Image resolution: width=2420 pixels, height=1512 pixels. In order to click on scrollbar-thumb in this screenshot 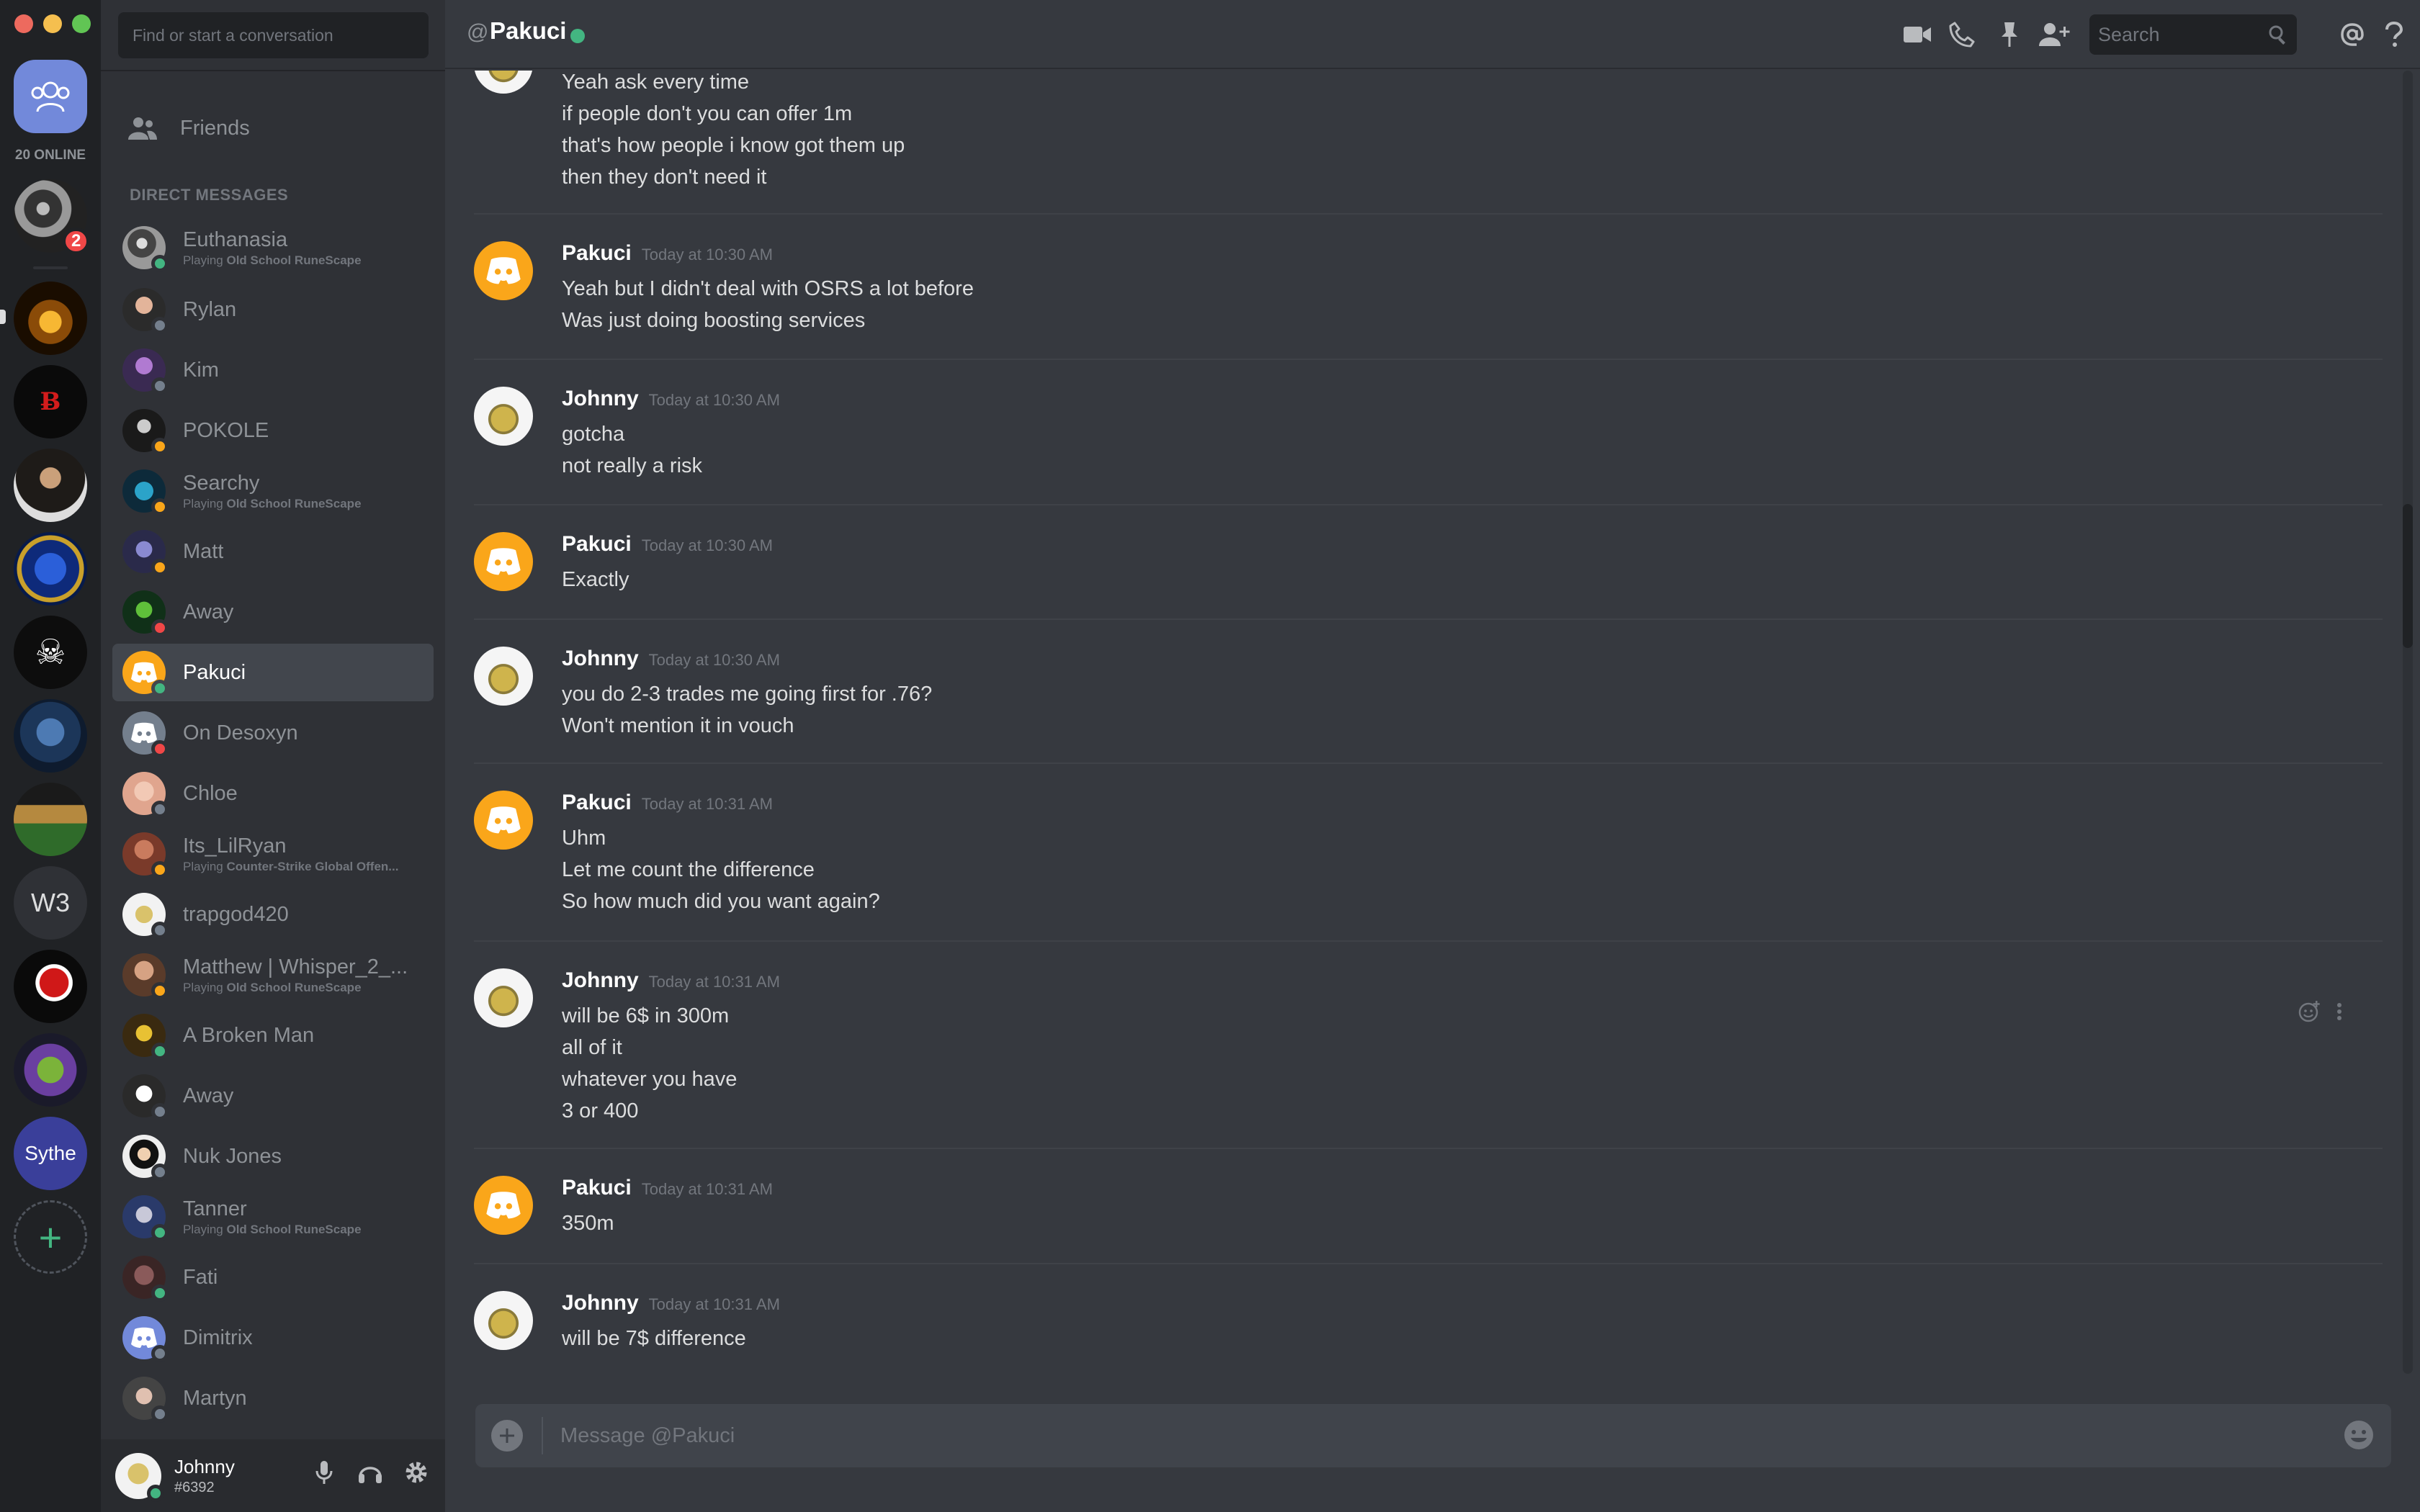, I will do `click(2408, 576)`.